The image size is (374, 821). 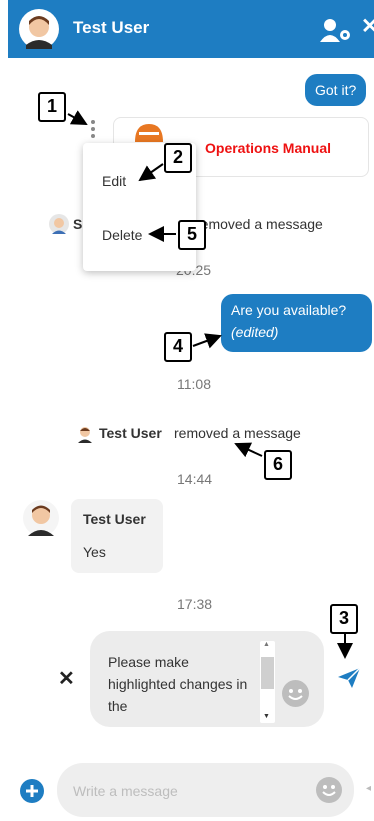 What do you see at coordinates (183, 684) in the screenshot?
I see `edit-message-text: Please make highlighted changes in the` at bounding box center [183, 684].